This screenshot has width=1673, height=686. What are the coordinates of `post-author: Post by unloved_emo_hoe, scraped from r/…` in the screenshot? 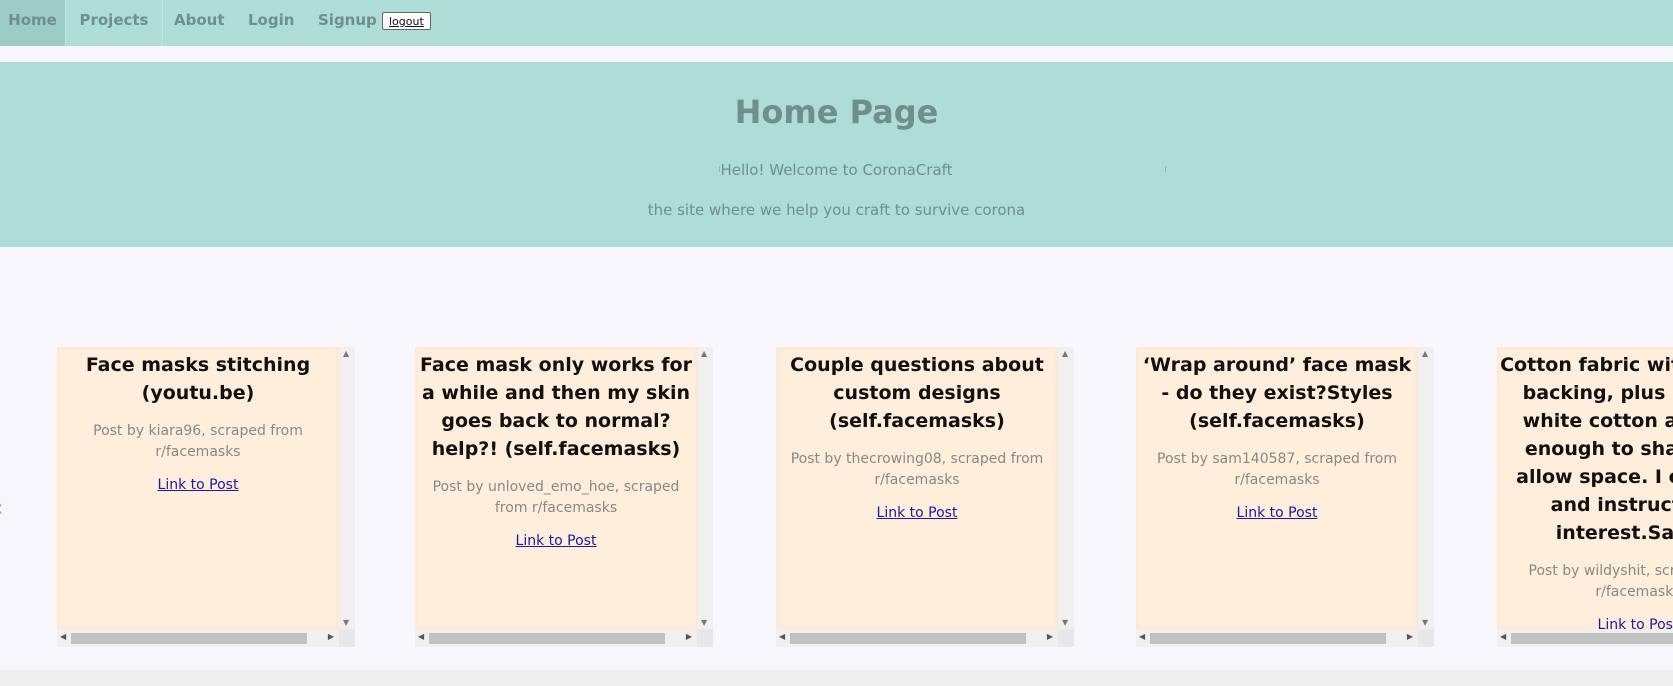 It's located at (556, 497).